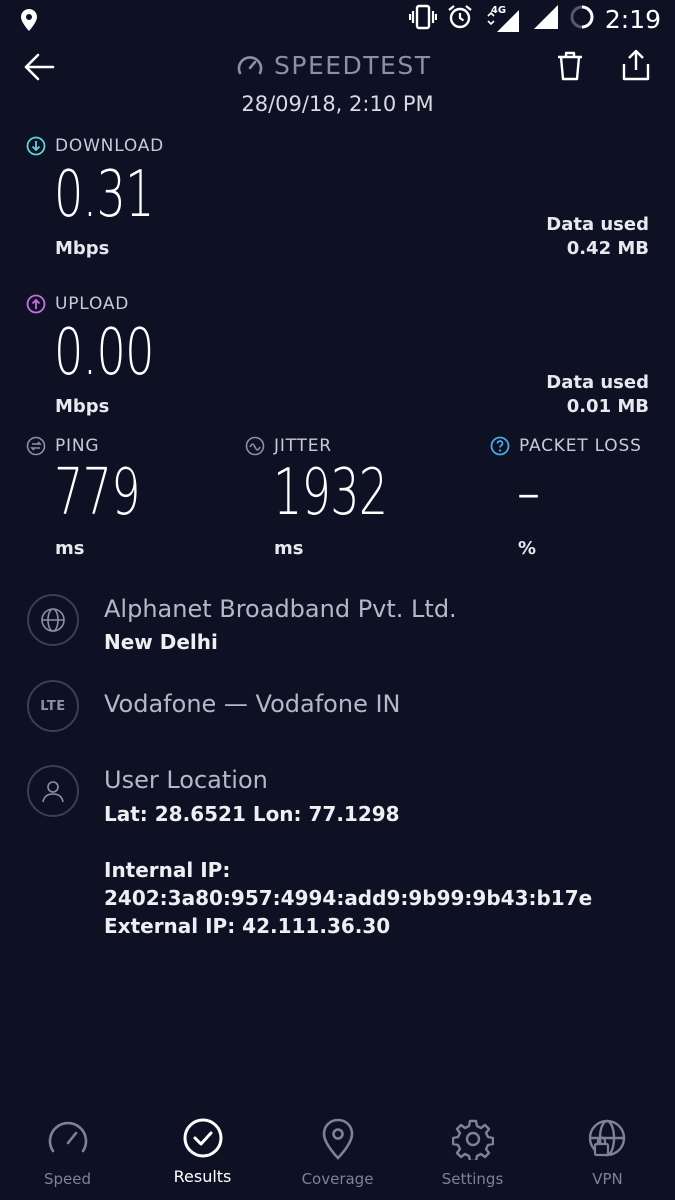  What do you see at coordinates (597, 382) in the screenshot?
I see `upload-data-used-label: Data used` at bounding box center [597, 382].